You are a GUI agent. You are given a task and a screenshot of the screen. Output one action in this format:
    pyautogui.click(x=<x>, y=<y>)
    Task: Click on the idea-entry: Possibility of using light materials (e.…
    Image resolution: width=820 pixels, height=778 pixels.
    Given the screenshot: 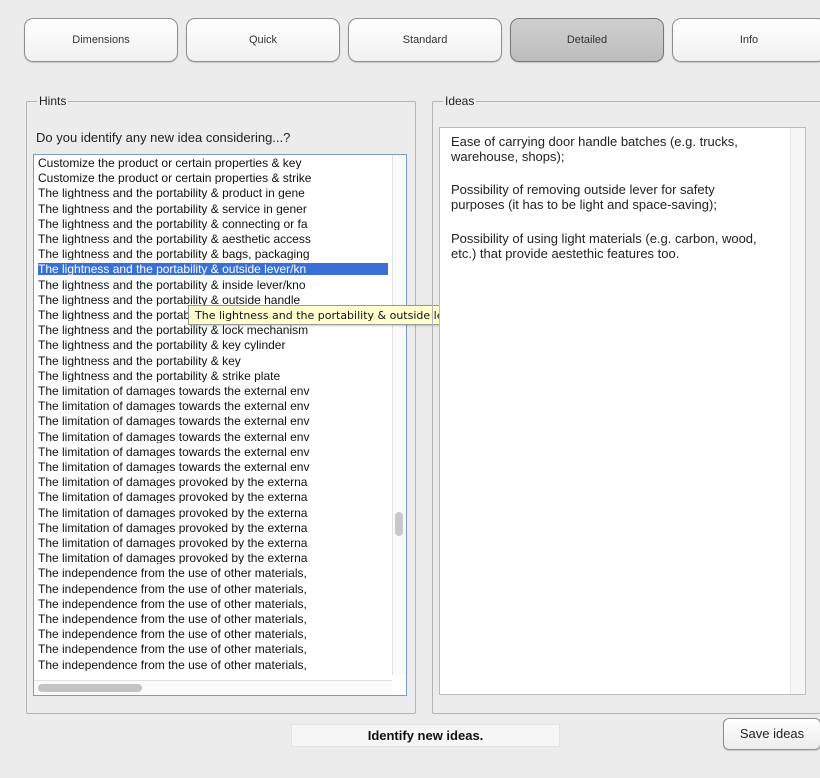 What is the action you would take?
    pyautogui.click(x=604, y=246)
    